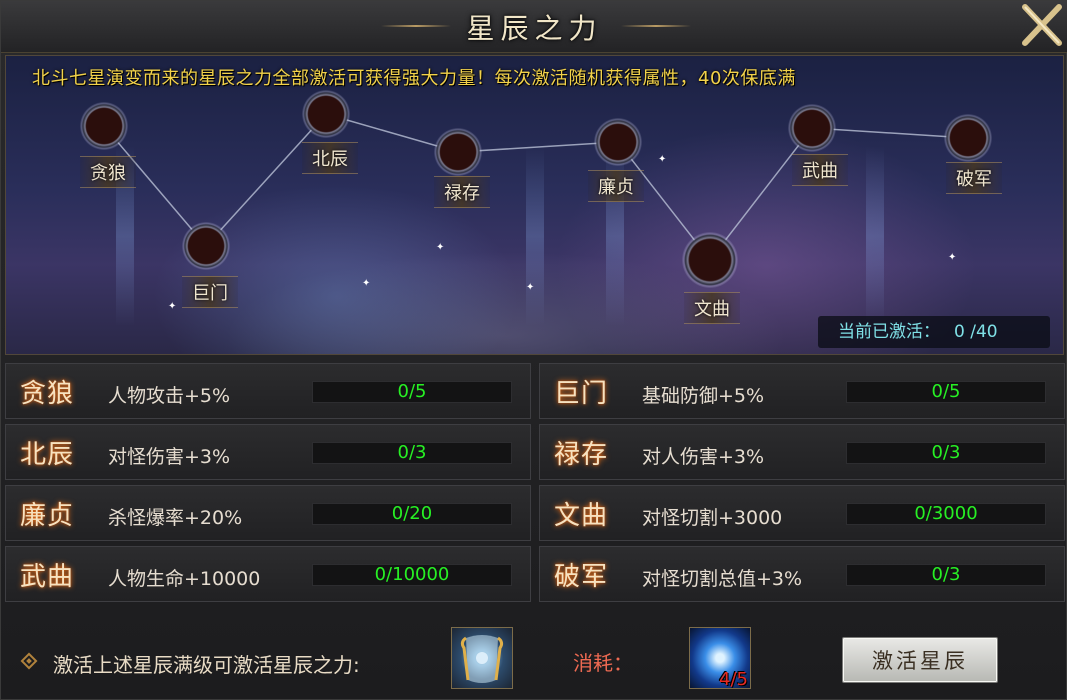 The image size is (1067, 700). I want to click on star-node-pojun, so click(968, 138).